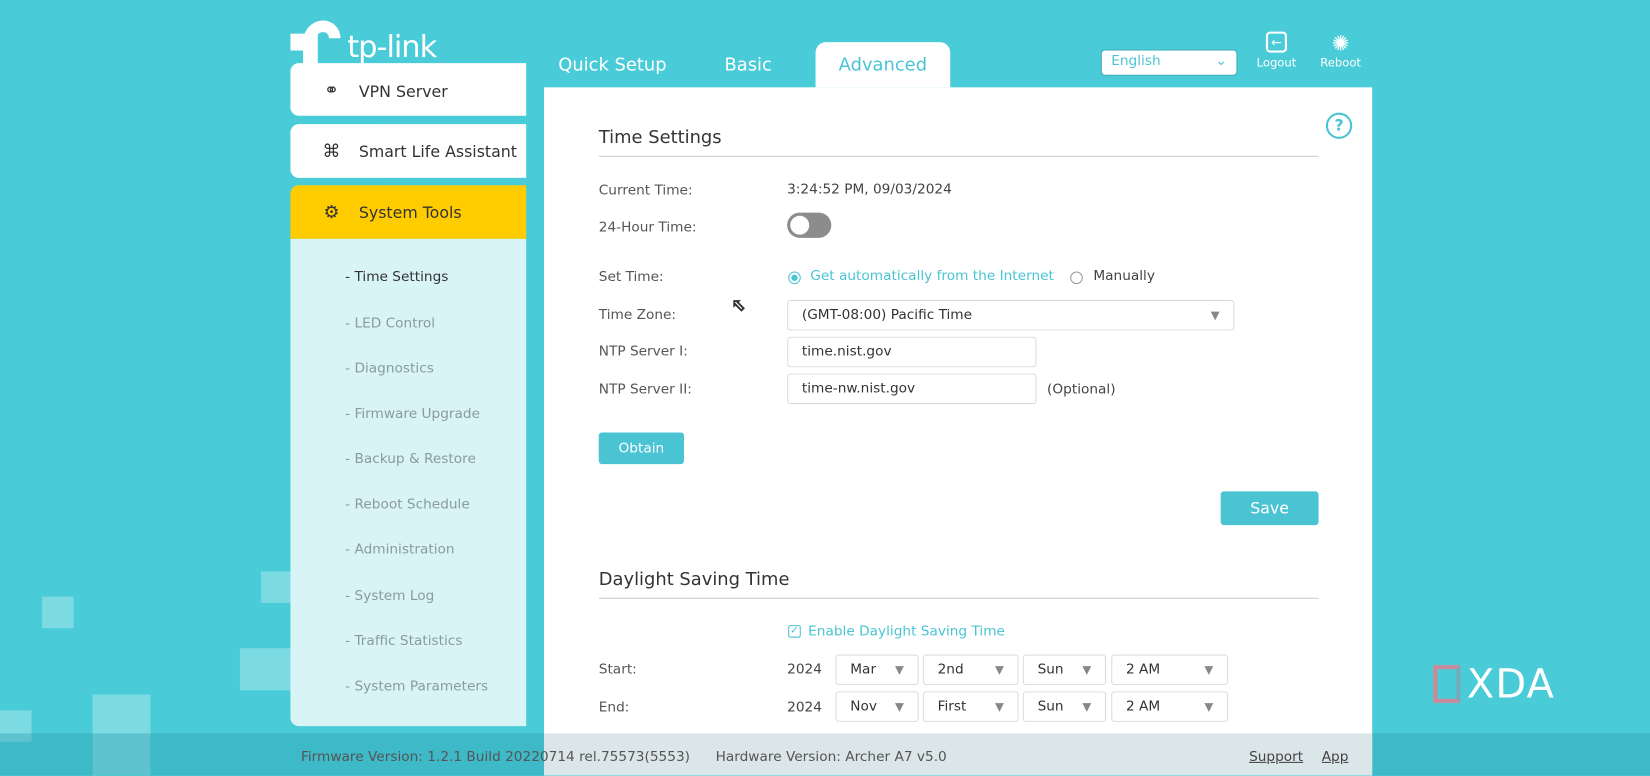 This screenshot has height=776, width=1650. I want to click on dst-start-time-select: 2 AM ▼, so click(1170, 670).